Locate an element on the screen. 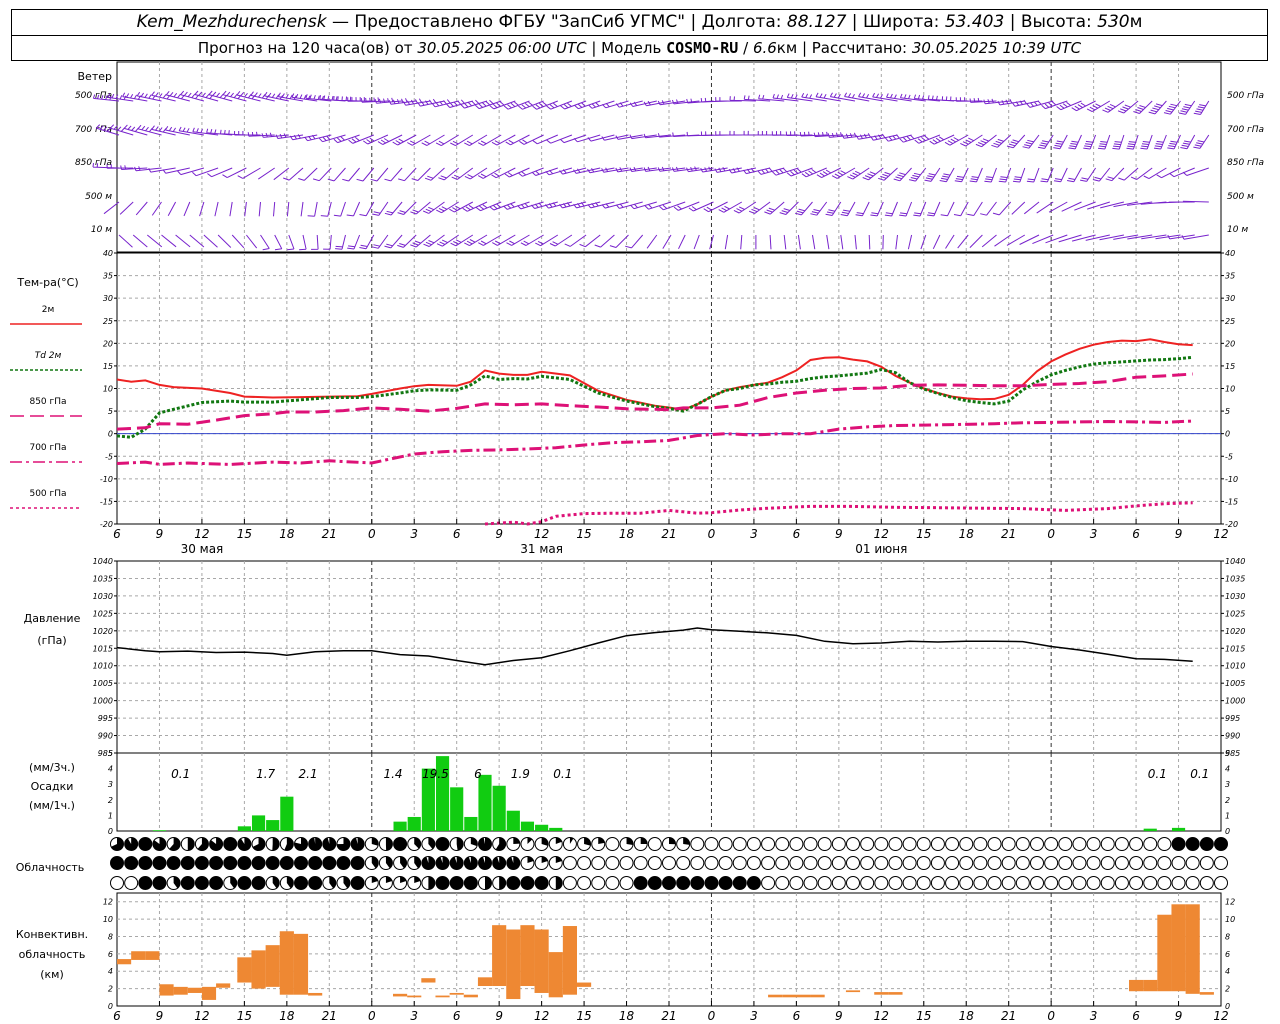  pressure-panel-ytick-label-left: 1040 is located at coordinates (103, 561).